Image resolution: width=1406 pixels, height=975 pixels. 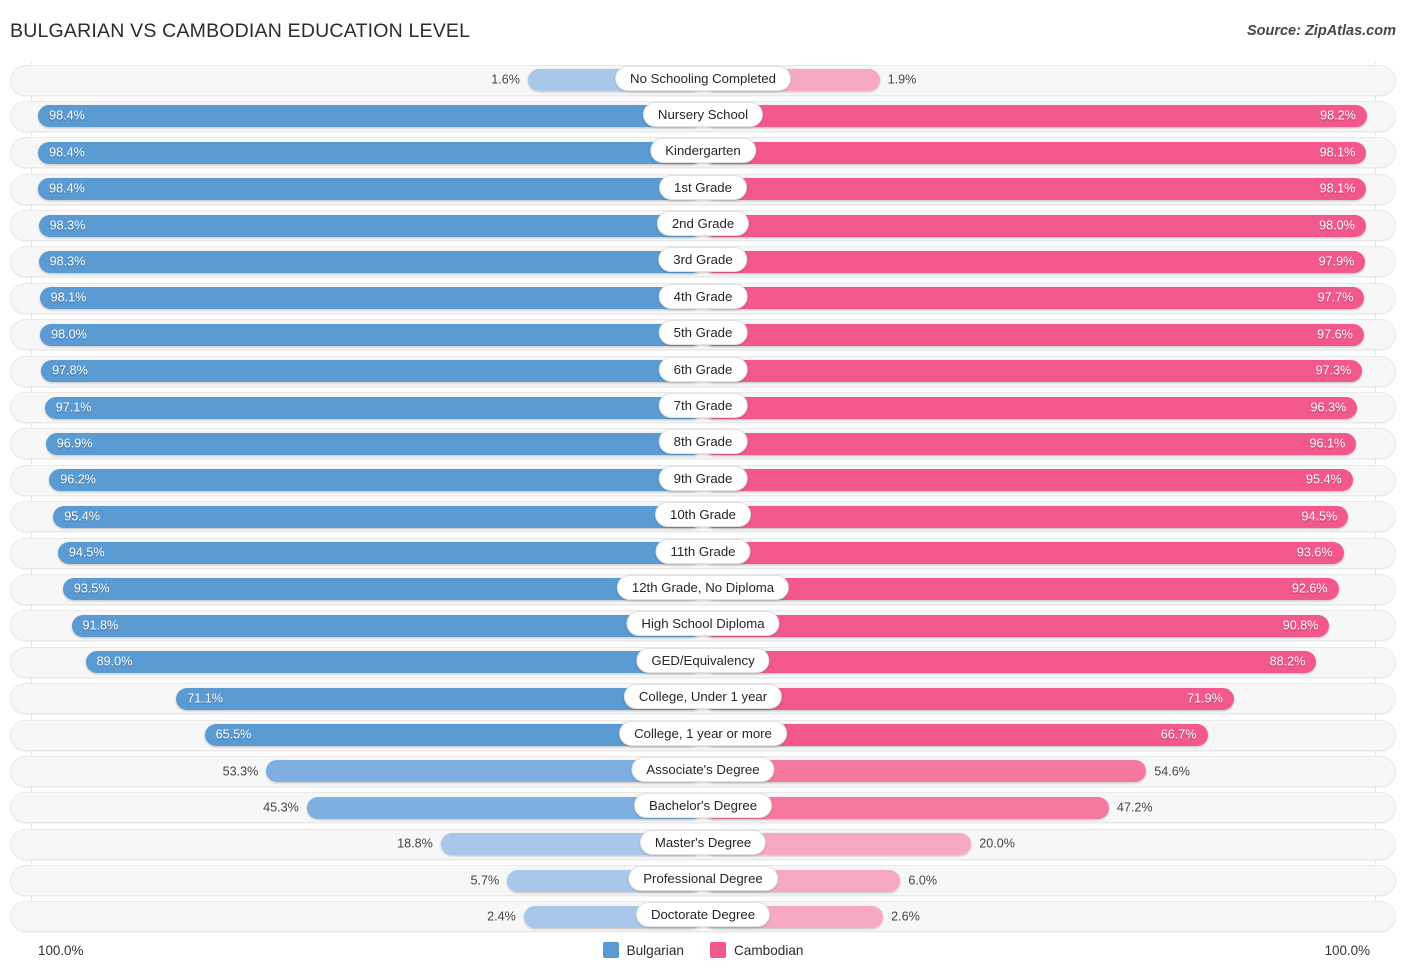 I want to click on bar-value-cambodian: 54.6%, so click(x=1172, y=771).